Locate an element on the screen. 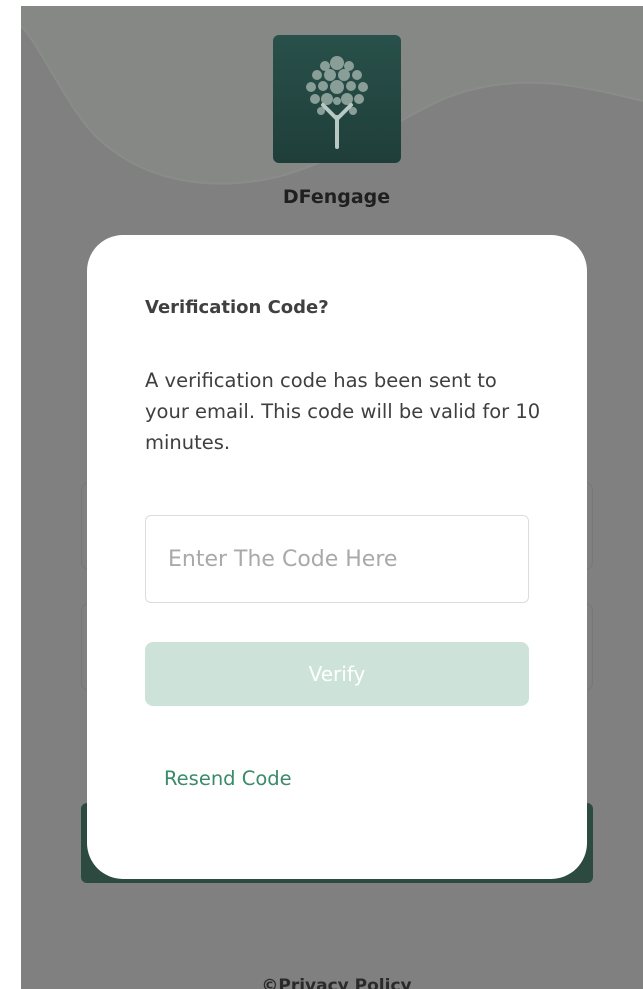  verify-button: Verify is located at coordinates (337, 674).